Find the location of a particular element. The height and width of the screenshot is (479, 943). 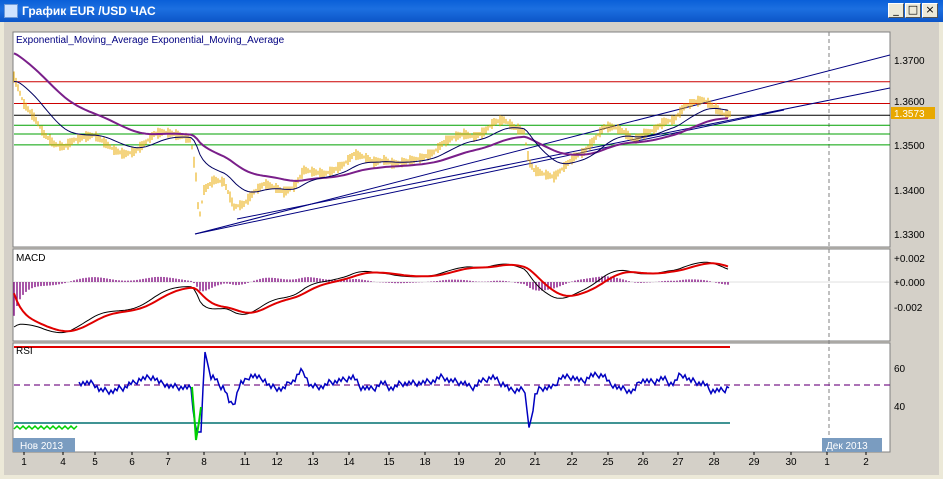

chart-window-icon is located at coordinates (11, 11).